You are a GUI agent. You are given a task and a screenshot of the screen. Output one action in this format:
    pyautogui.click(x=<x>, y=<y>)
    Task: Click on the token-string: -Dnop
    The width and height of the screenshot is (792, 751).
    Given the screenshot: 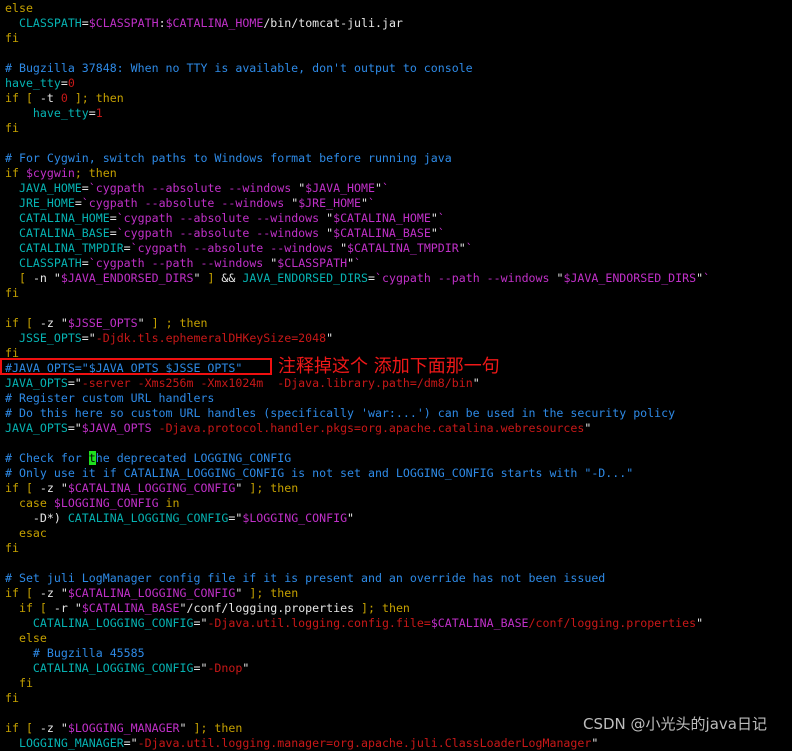 What is the action you would take?
    pyautogui.click(x=225, y=668)
    